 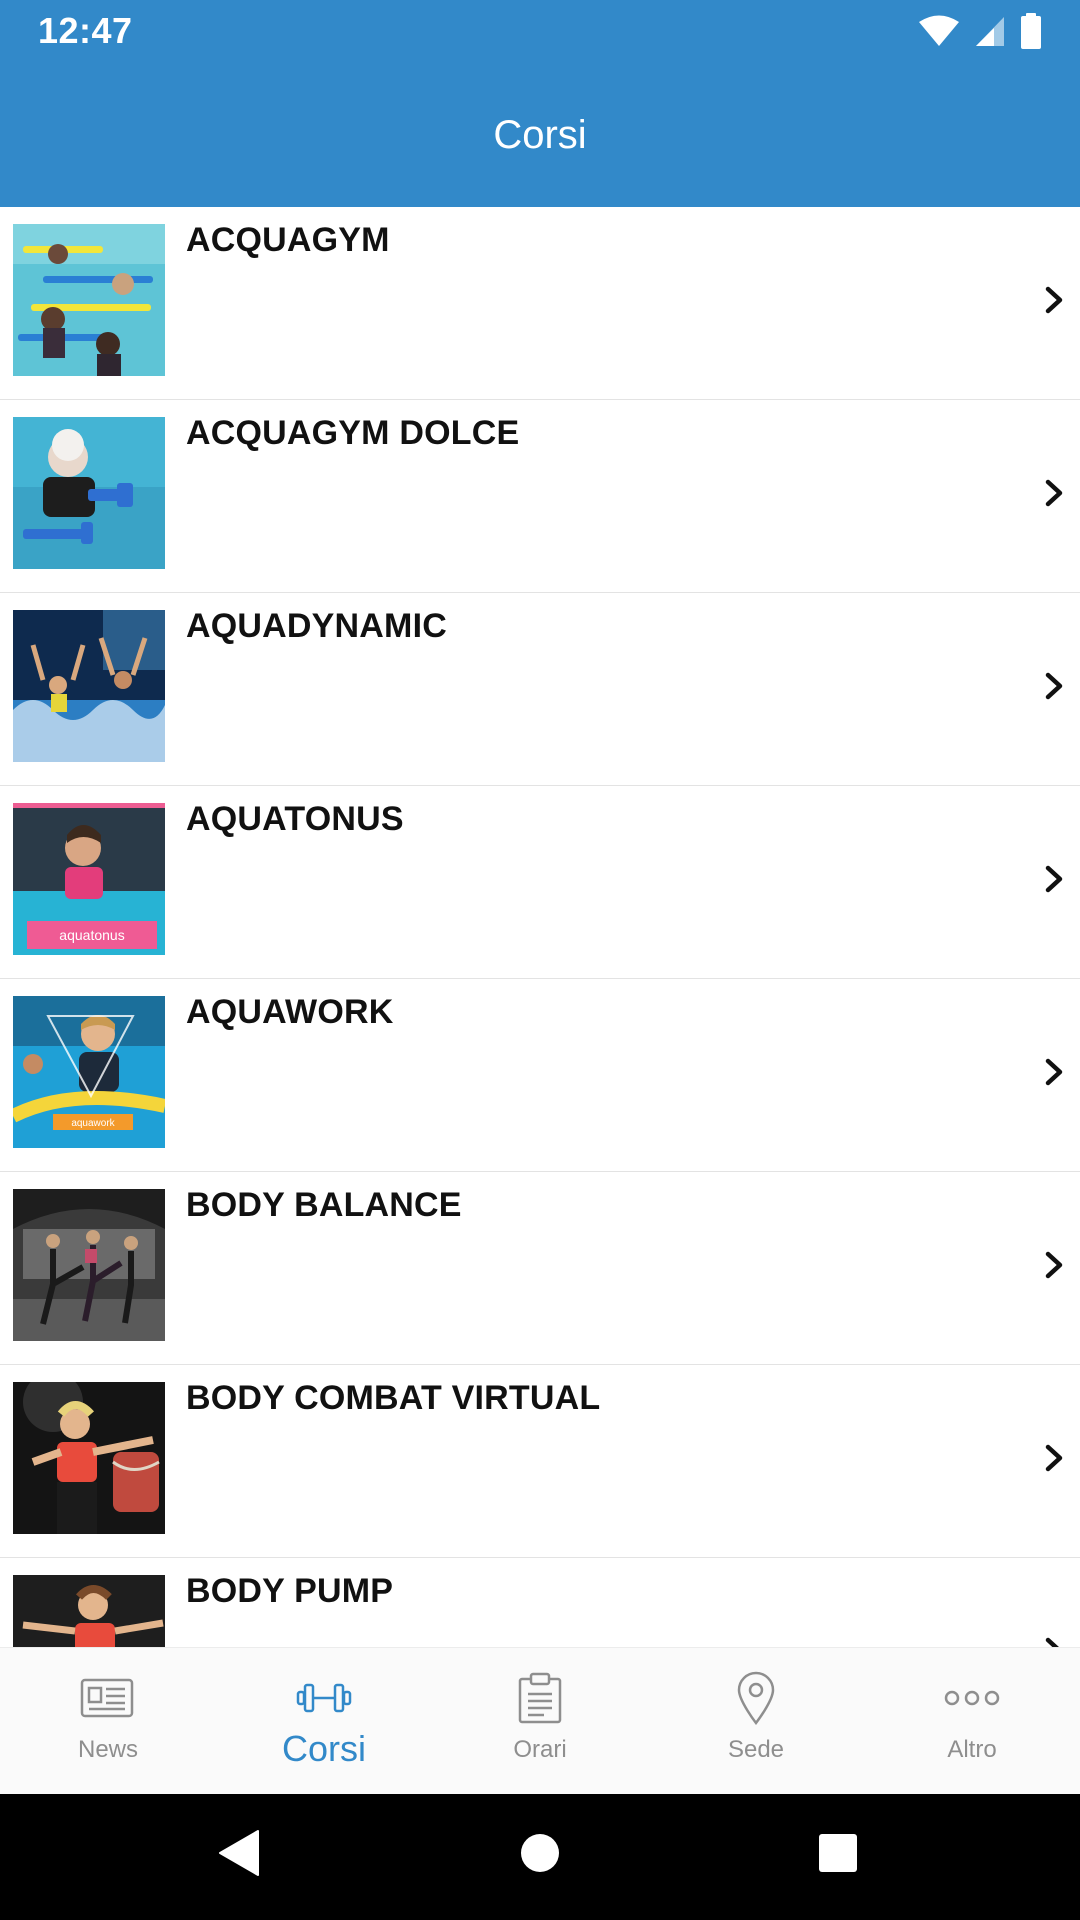 What do you see at coordinates (540, 1602) in the screenshot?
I see `course-row-body-pump: BODY PUMP` at bounding box center [540, 1602].